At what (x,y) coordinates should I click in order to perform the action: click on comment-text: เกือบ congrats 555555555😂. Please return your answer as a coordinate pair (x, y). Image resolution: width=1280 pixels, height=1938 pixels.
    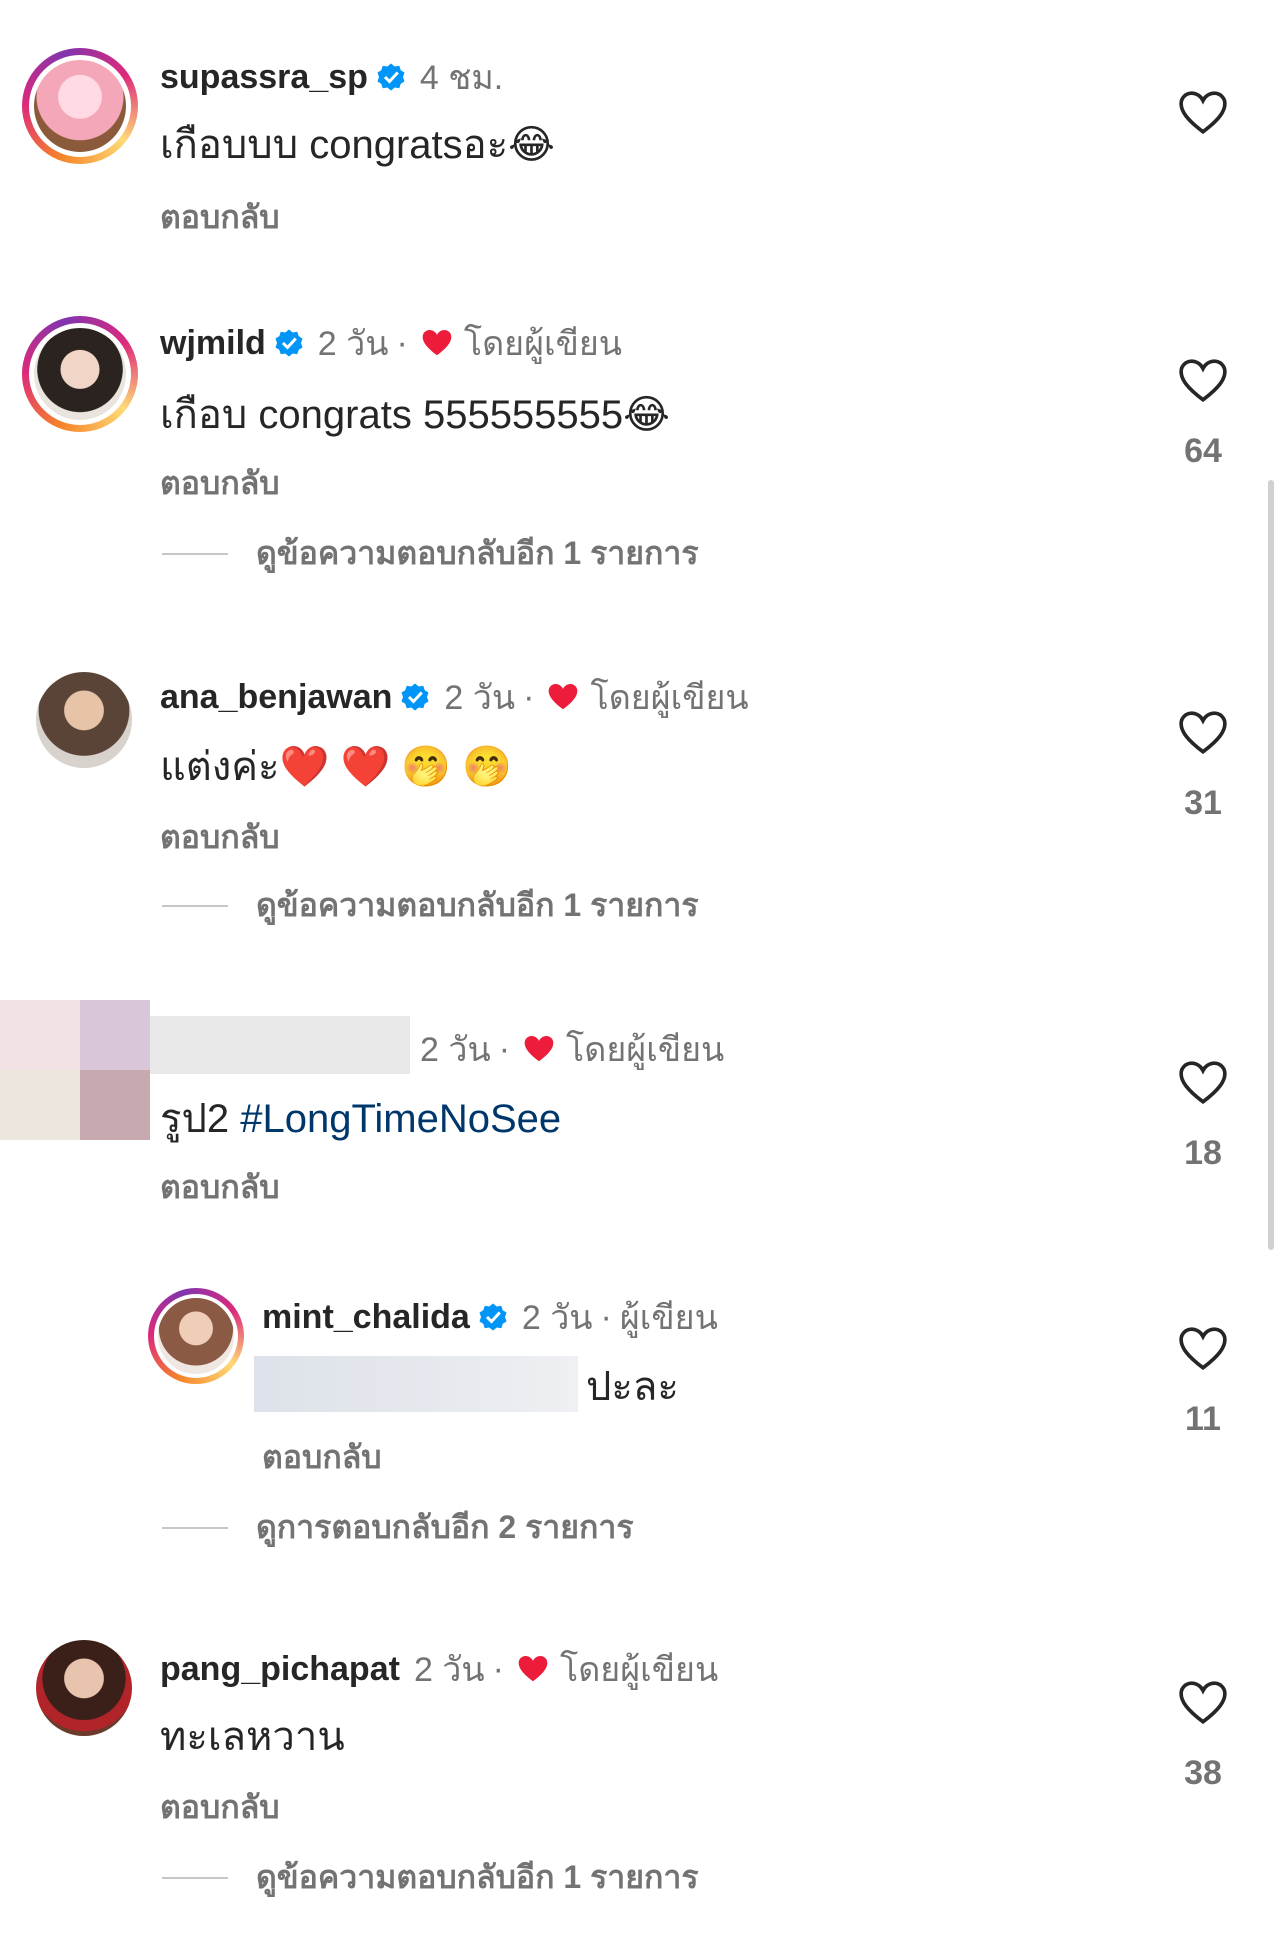
    Looking at the image, I should click on (415, 415).